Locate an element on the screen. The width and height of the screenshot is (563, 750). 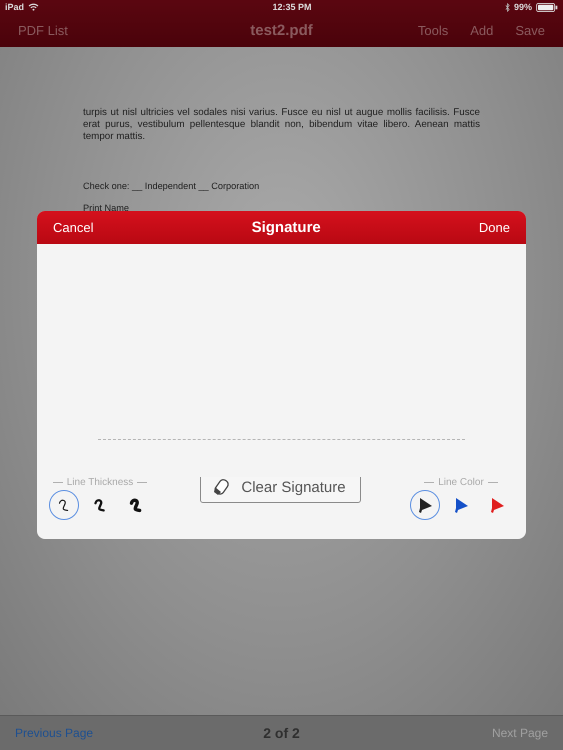
check-line: Check one: __ Independent __ Corporation is located at coordinates (171, 186).